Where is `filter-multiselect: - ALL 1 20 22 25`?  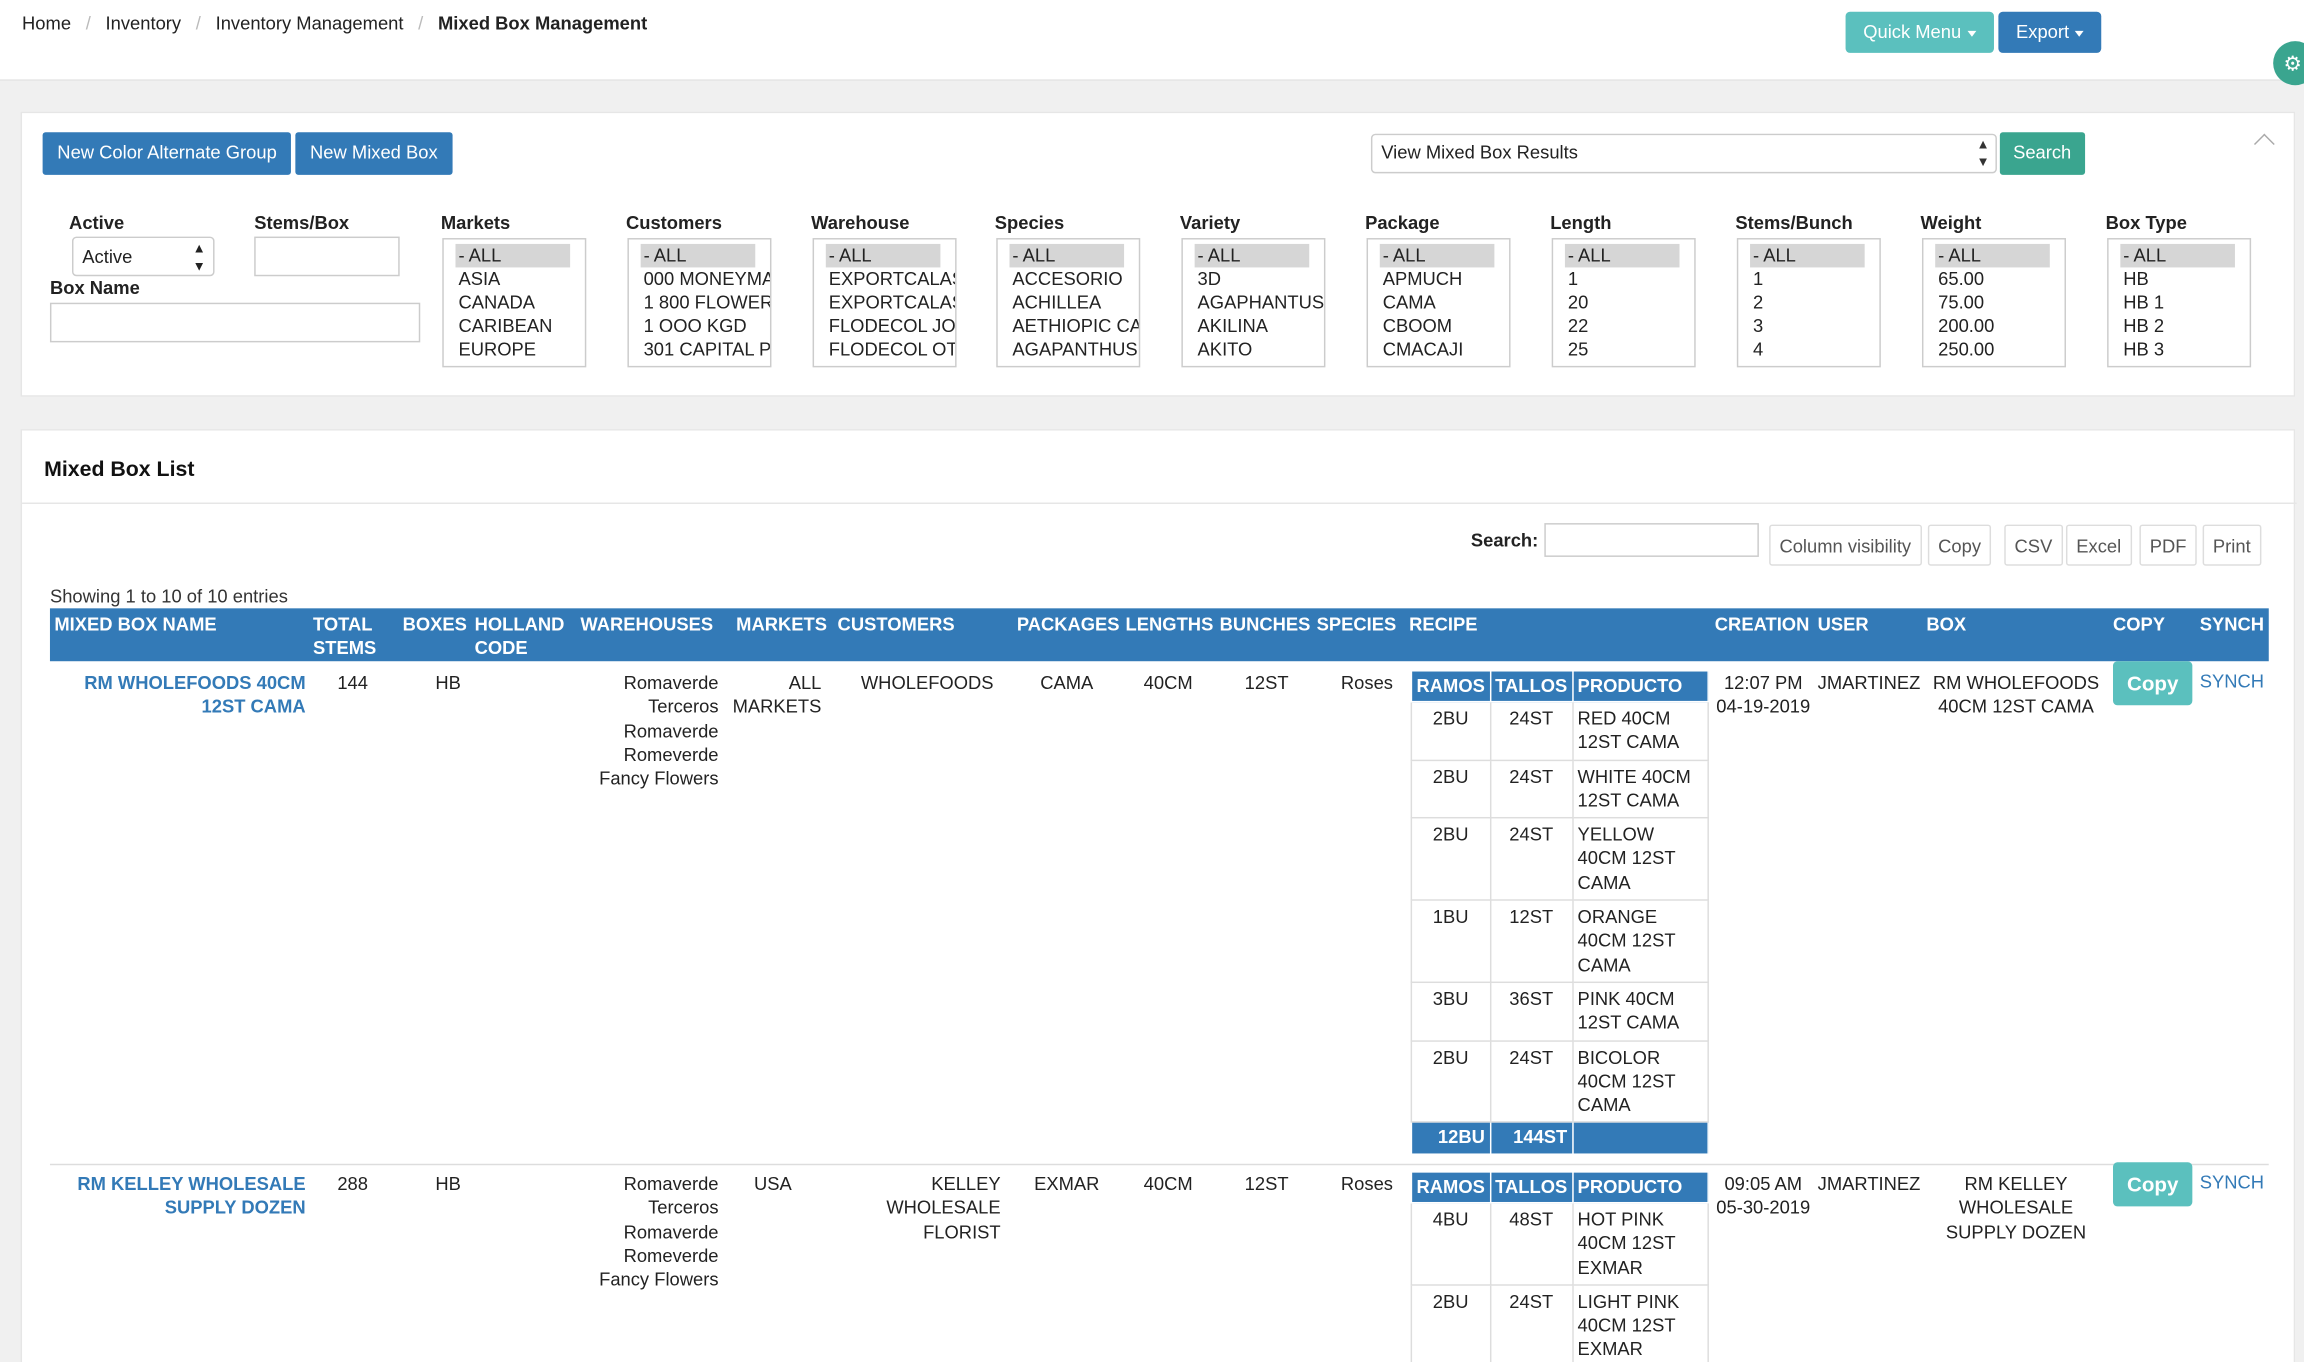 filter-multiselect: - ALL 1 20 22 25 is located at coordinates (1623, 303).